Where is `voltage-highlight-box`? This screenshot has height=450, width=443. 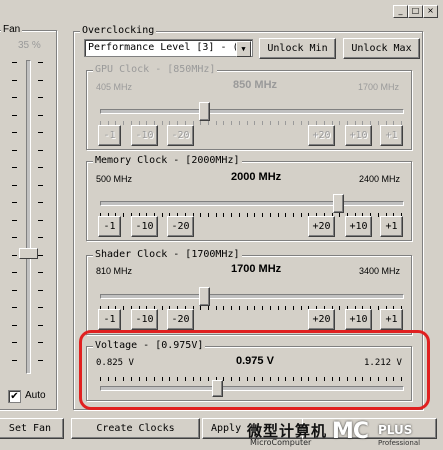 voltage-highlight-box is located at coordinates (254, 370).